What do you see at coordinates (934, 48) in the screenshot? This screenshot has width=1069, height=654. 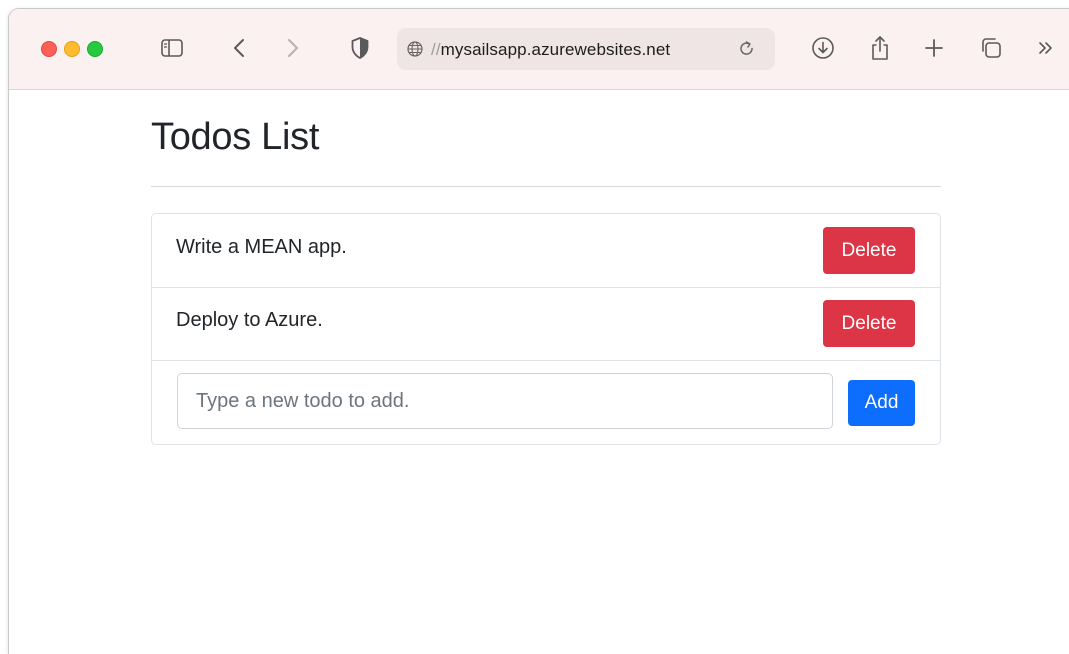 I see `plus-icon` at bounding box center [934, 48].